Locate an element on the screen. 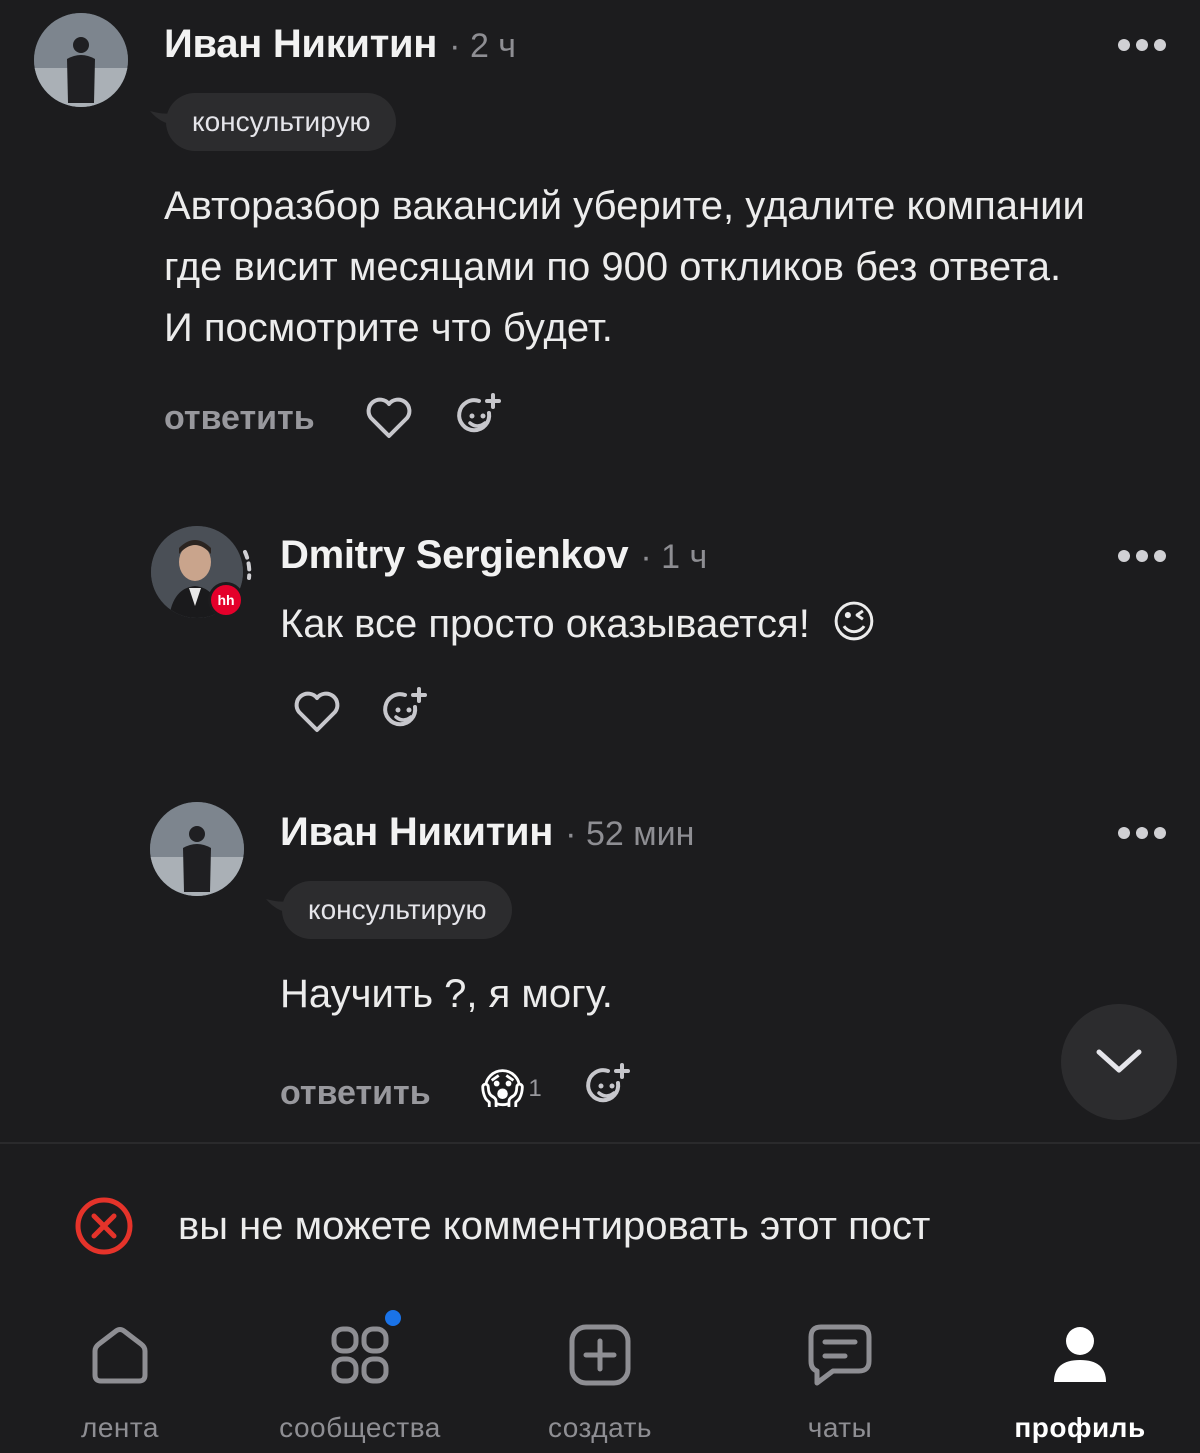 The height and width of the screenshot is (1453, 1200). comment-text: Как все просто оказывается! 😉 is located at coordinates (578, 623).